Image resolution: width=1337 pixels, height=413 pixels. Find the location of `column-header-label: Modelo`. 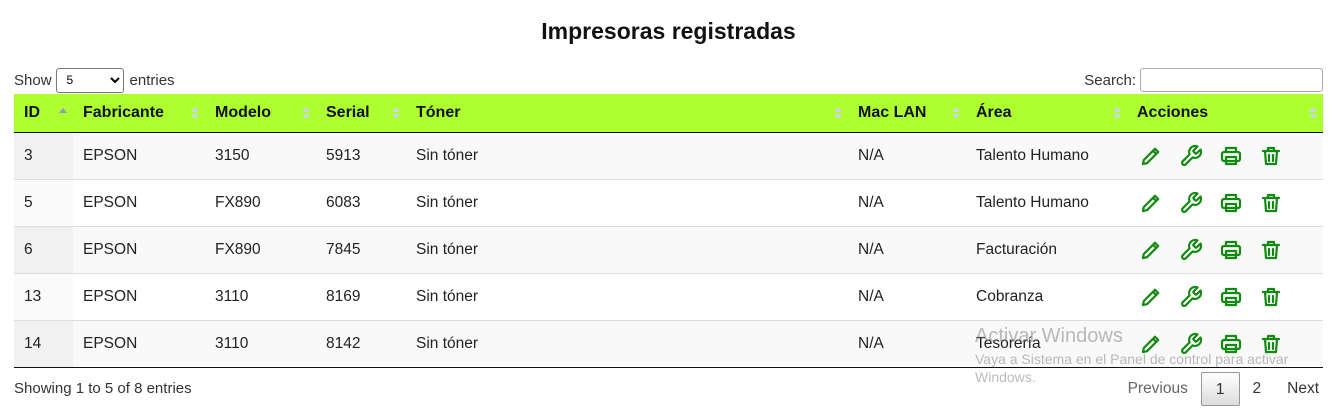

column-header-label: Modelo is located at coordinates (243, 112).